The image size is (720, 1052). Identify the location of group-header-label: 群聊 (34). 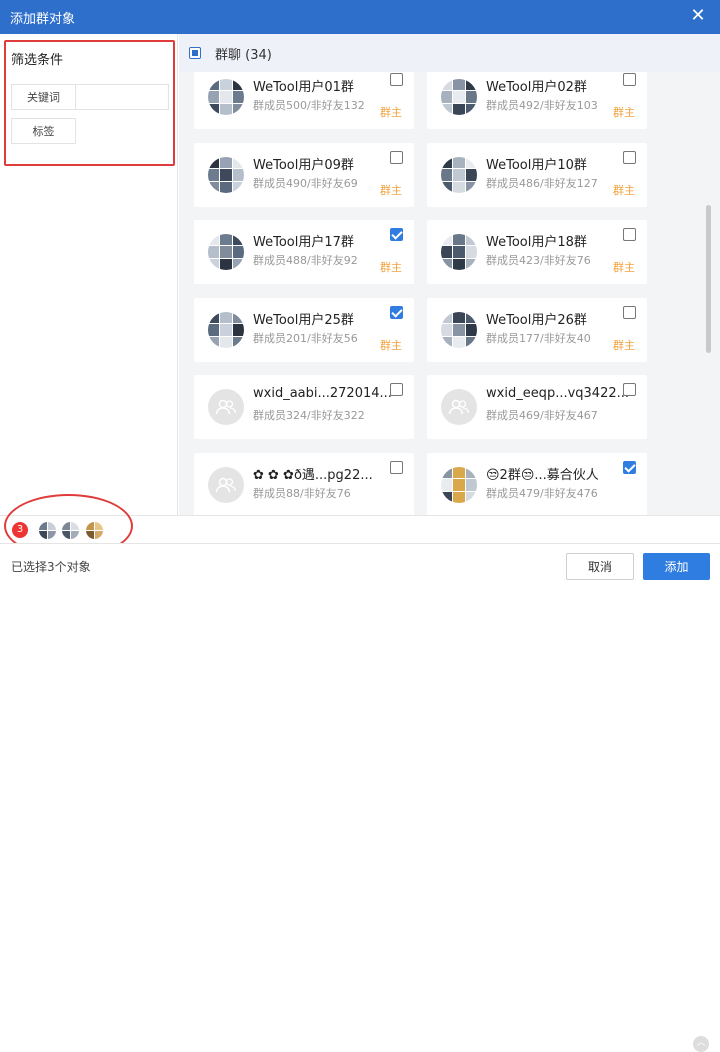
(243, 55).